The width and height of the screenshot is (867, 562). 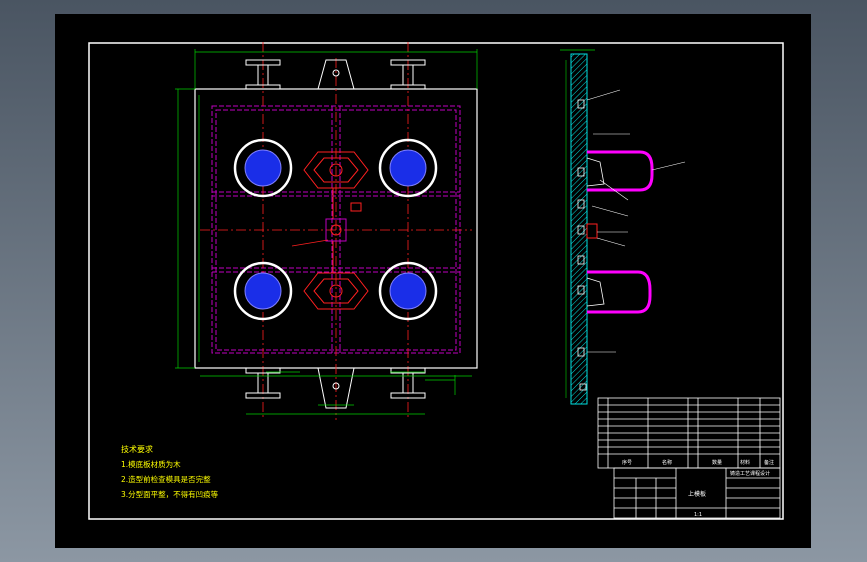 I want to click on section-plate, so click(x=579, y=229).